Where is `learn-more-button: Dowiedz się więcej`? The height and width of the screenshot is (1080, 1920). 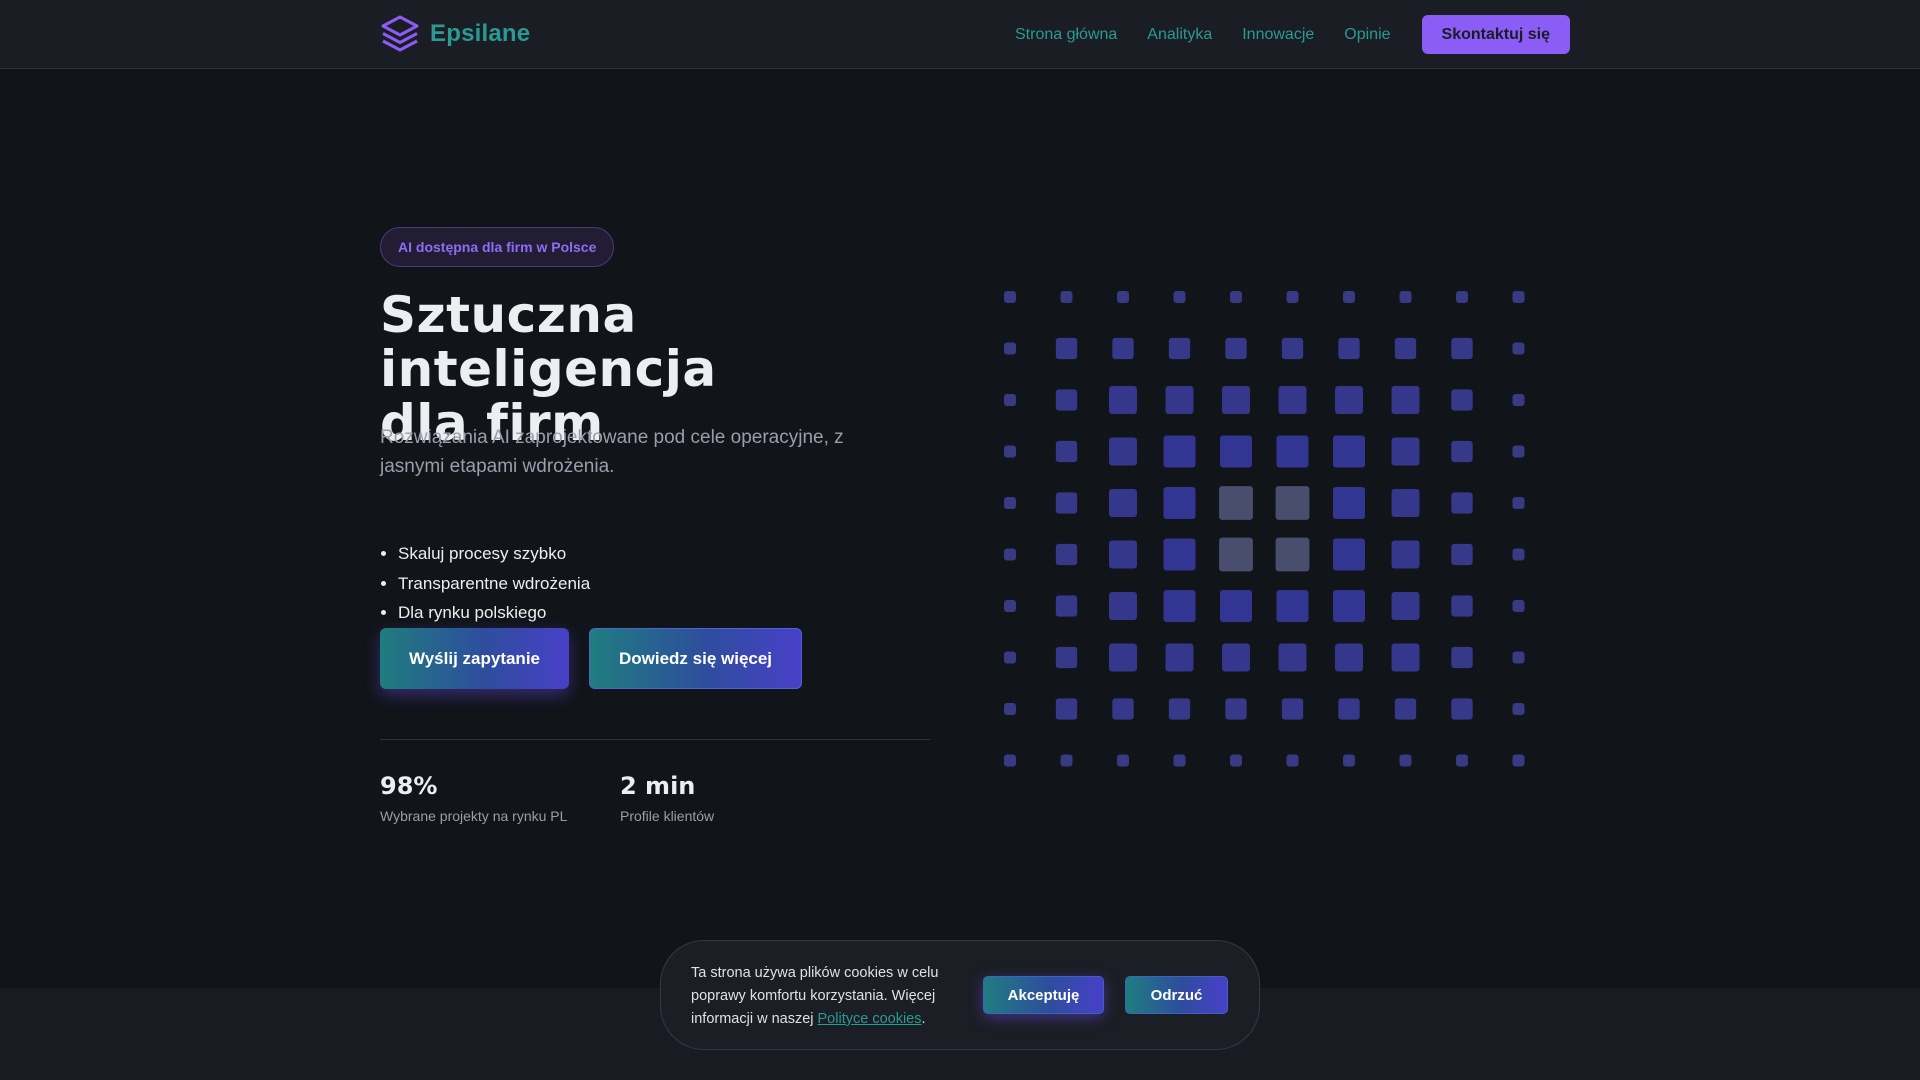 learn-more-button: Dowiedz się więcej is located at coordinates (695, 658).